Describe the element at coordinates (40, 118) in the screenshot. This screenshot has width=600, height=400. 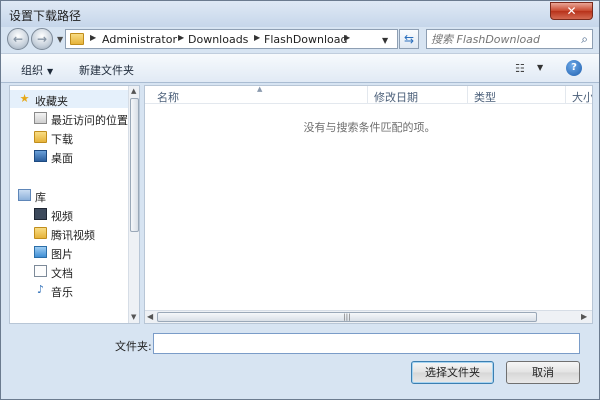
I see `recent-places-icon` at that location.